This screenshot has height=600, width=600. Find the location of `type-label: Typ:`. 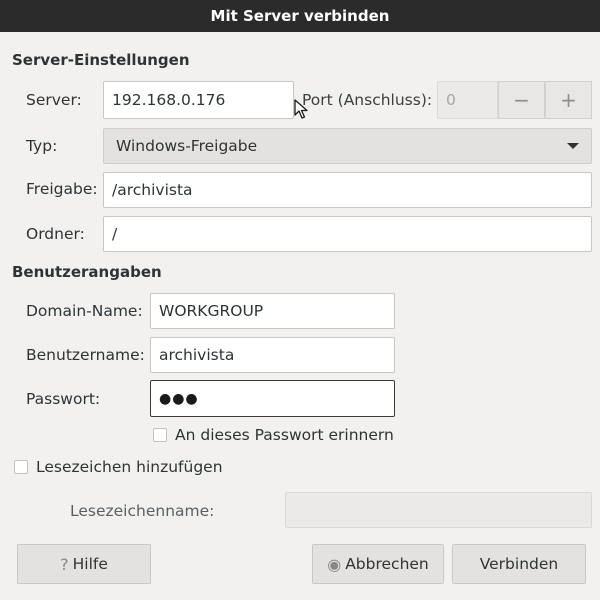

type-label: Typ: is located at coordinates (42, 146).